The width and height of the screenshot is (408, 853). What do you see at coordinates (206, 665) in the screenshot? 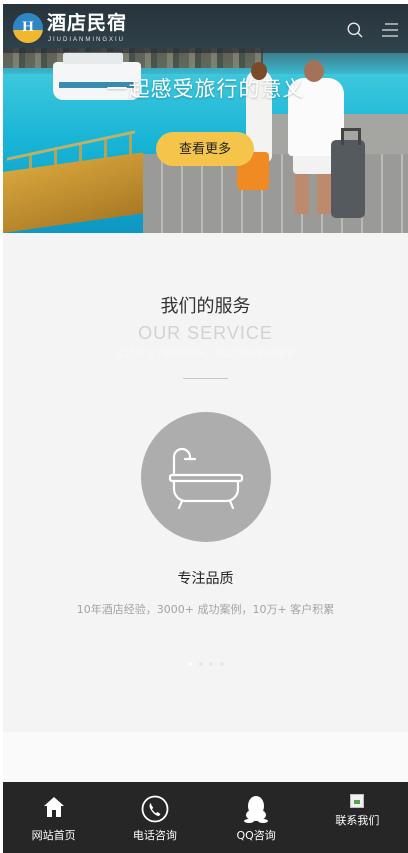
I see `carousel-dots` at bounding box center [206, 665].